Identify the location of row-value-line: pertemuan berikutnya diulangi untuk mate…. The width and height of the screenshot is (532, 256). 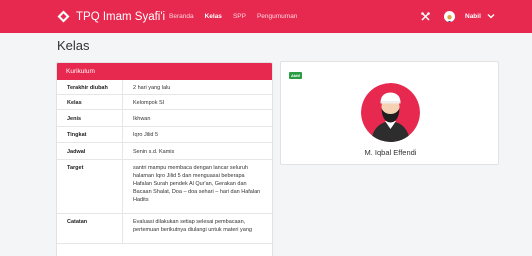
(192, 230).